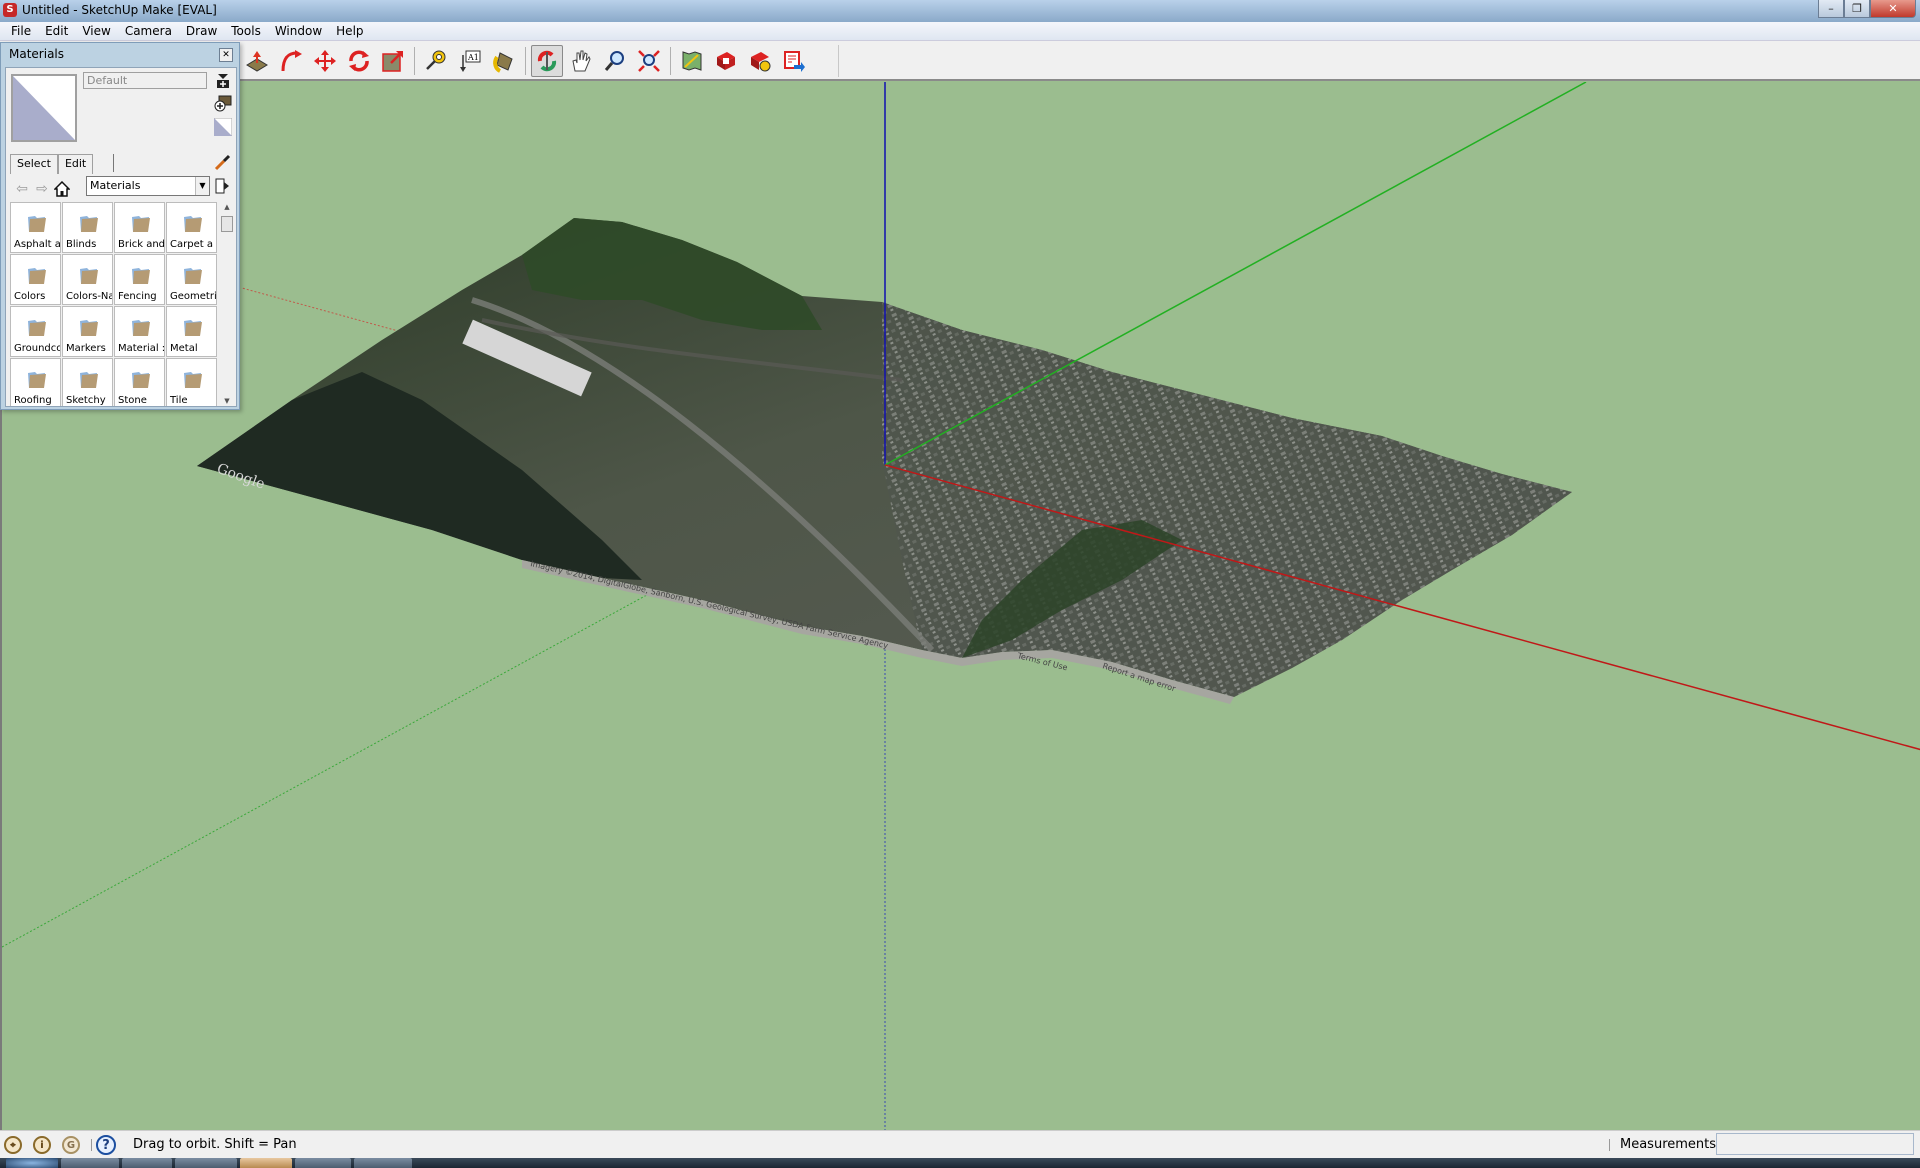  Describe the element at coordinates (35, 331) in the screenshot. I see `material-folder: Groundco` at that location.